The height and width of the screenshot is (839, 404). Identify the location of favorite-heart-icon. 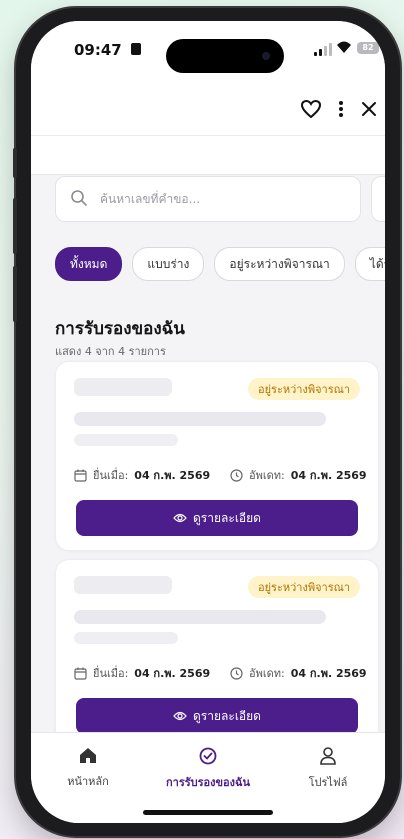
(311, 109).